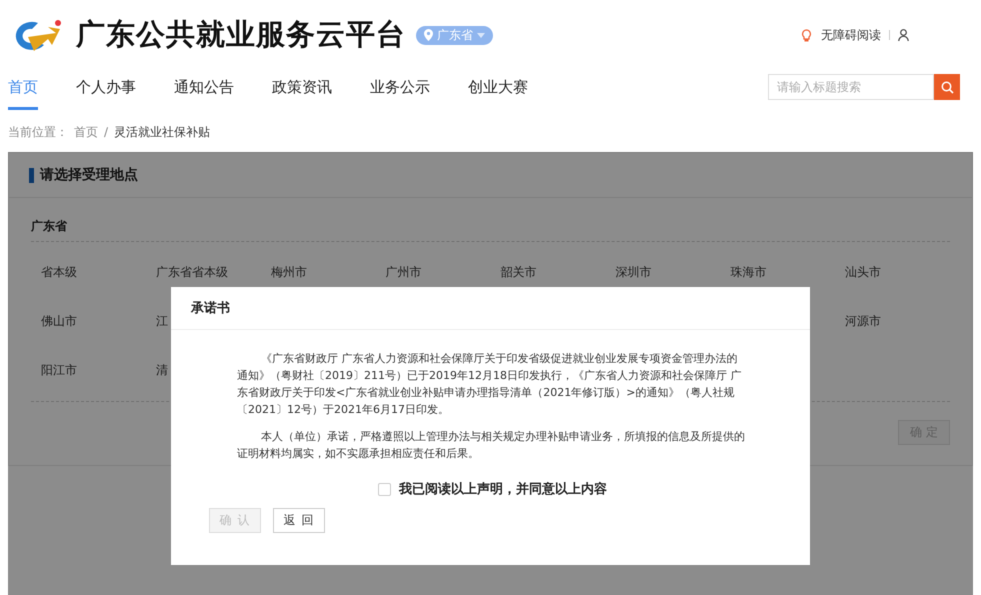 The height and width of the screenshot is (595, 981). Describe the element at coordinates (384, 489) in the screenshot. I see `agree-checkbox` at that location.